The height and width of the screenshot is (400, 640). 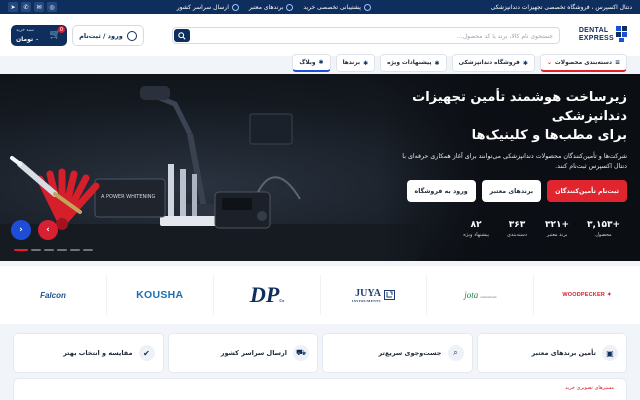 I want to click on brand-logo-falcon: Falcon, so click(x=53, y=295).